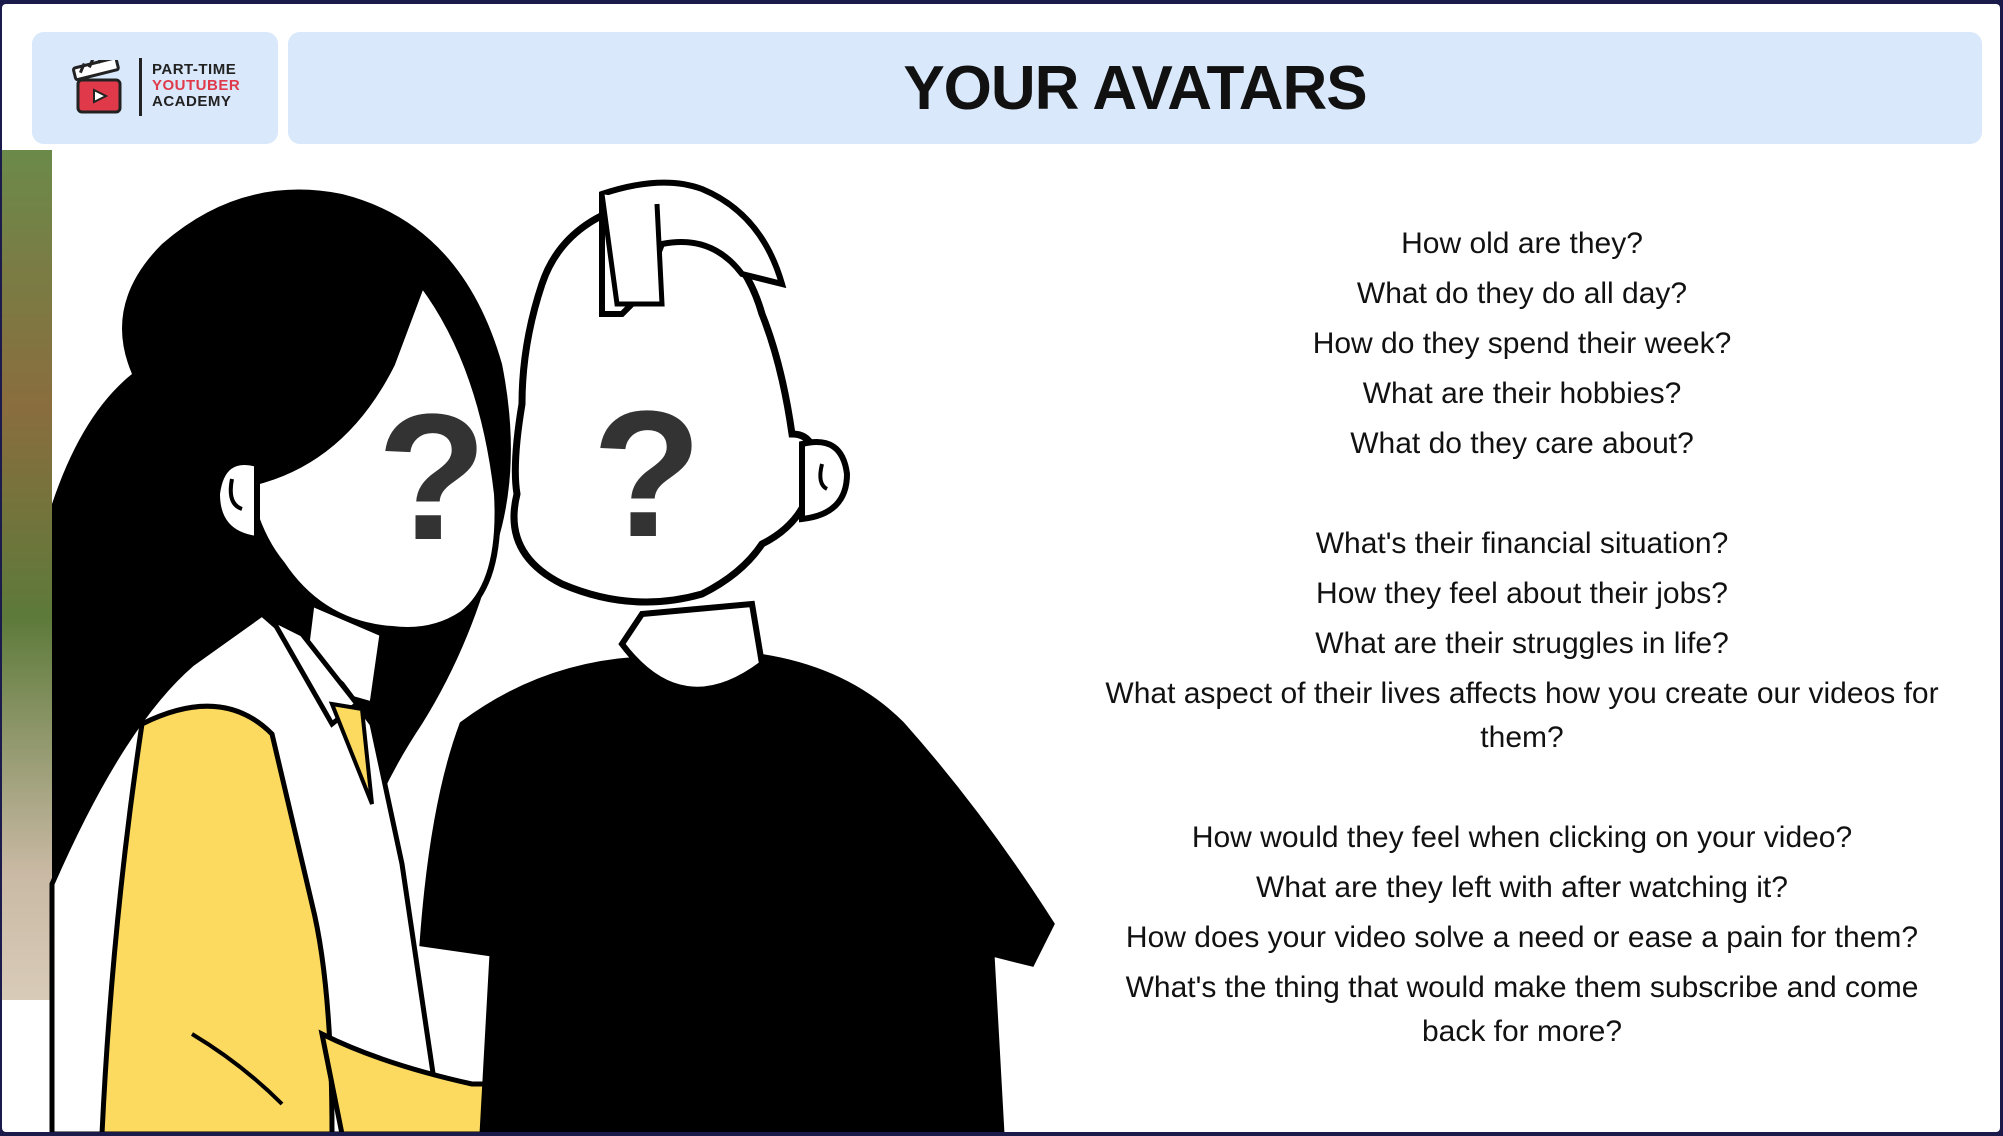 This screenshot has height=1136, width=2003. I want to click on question-item: How do they spend their week?, so click(1522, 343).